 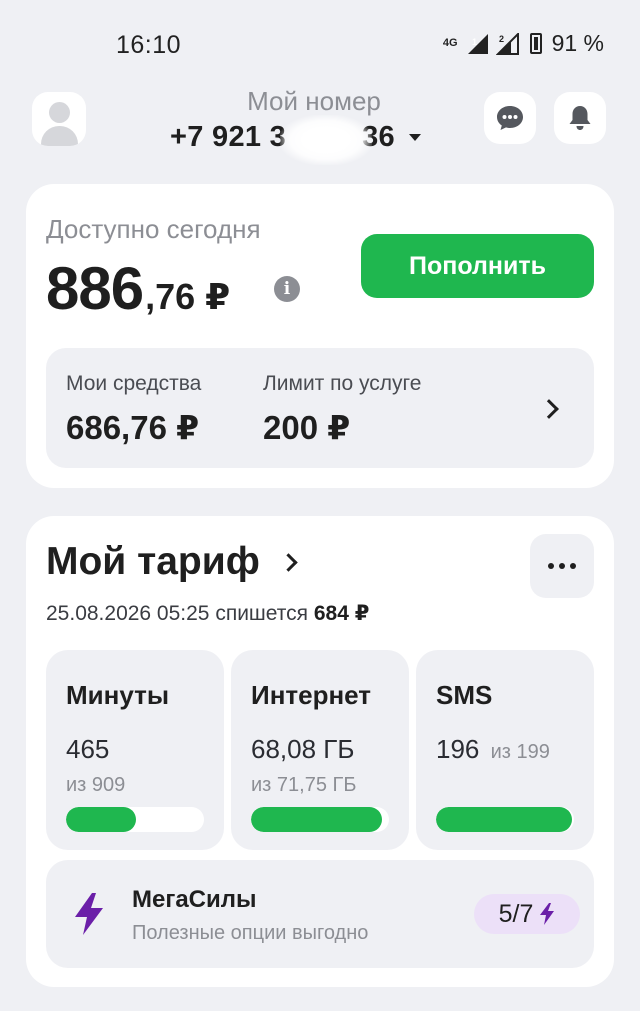 I want to click on chat-button, so click(x=510, y=118).